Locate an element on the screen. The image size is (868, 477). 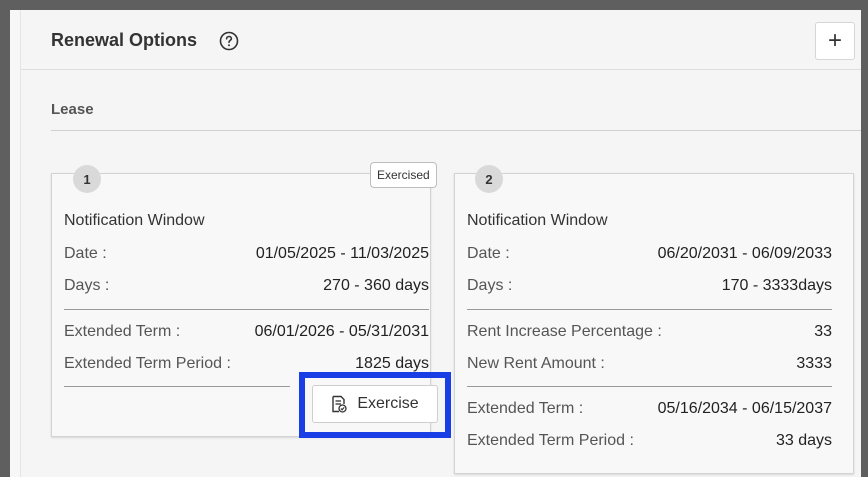
panel-header: Renewal Options + is located at coordinates (441, 40).